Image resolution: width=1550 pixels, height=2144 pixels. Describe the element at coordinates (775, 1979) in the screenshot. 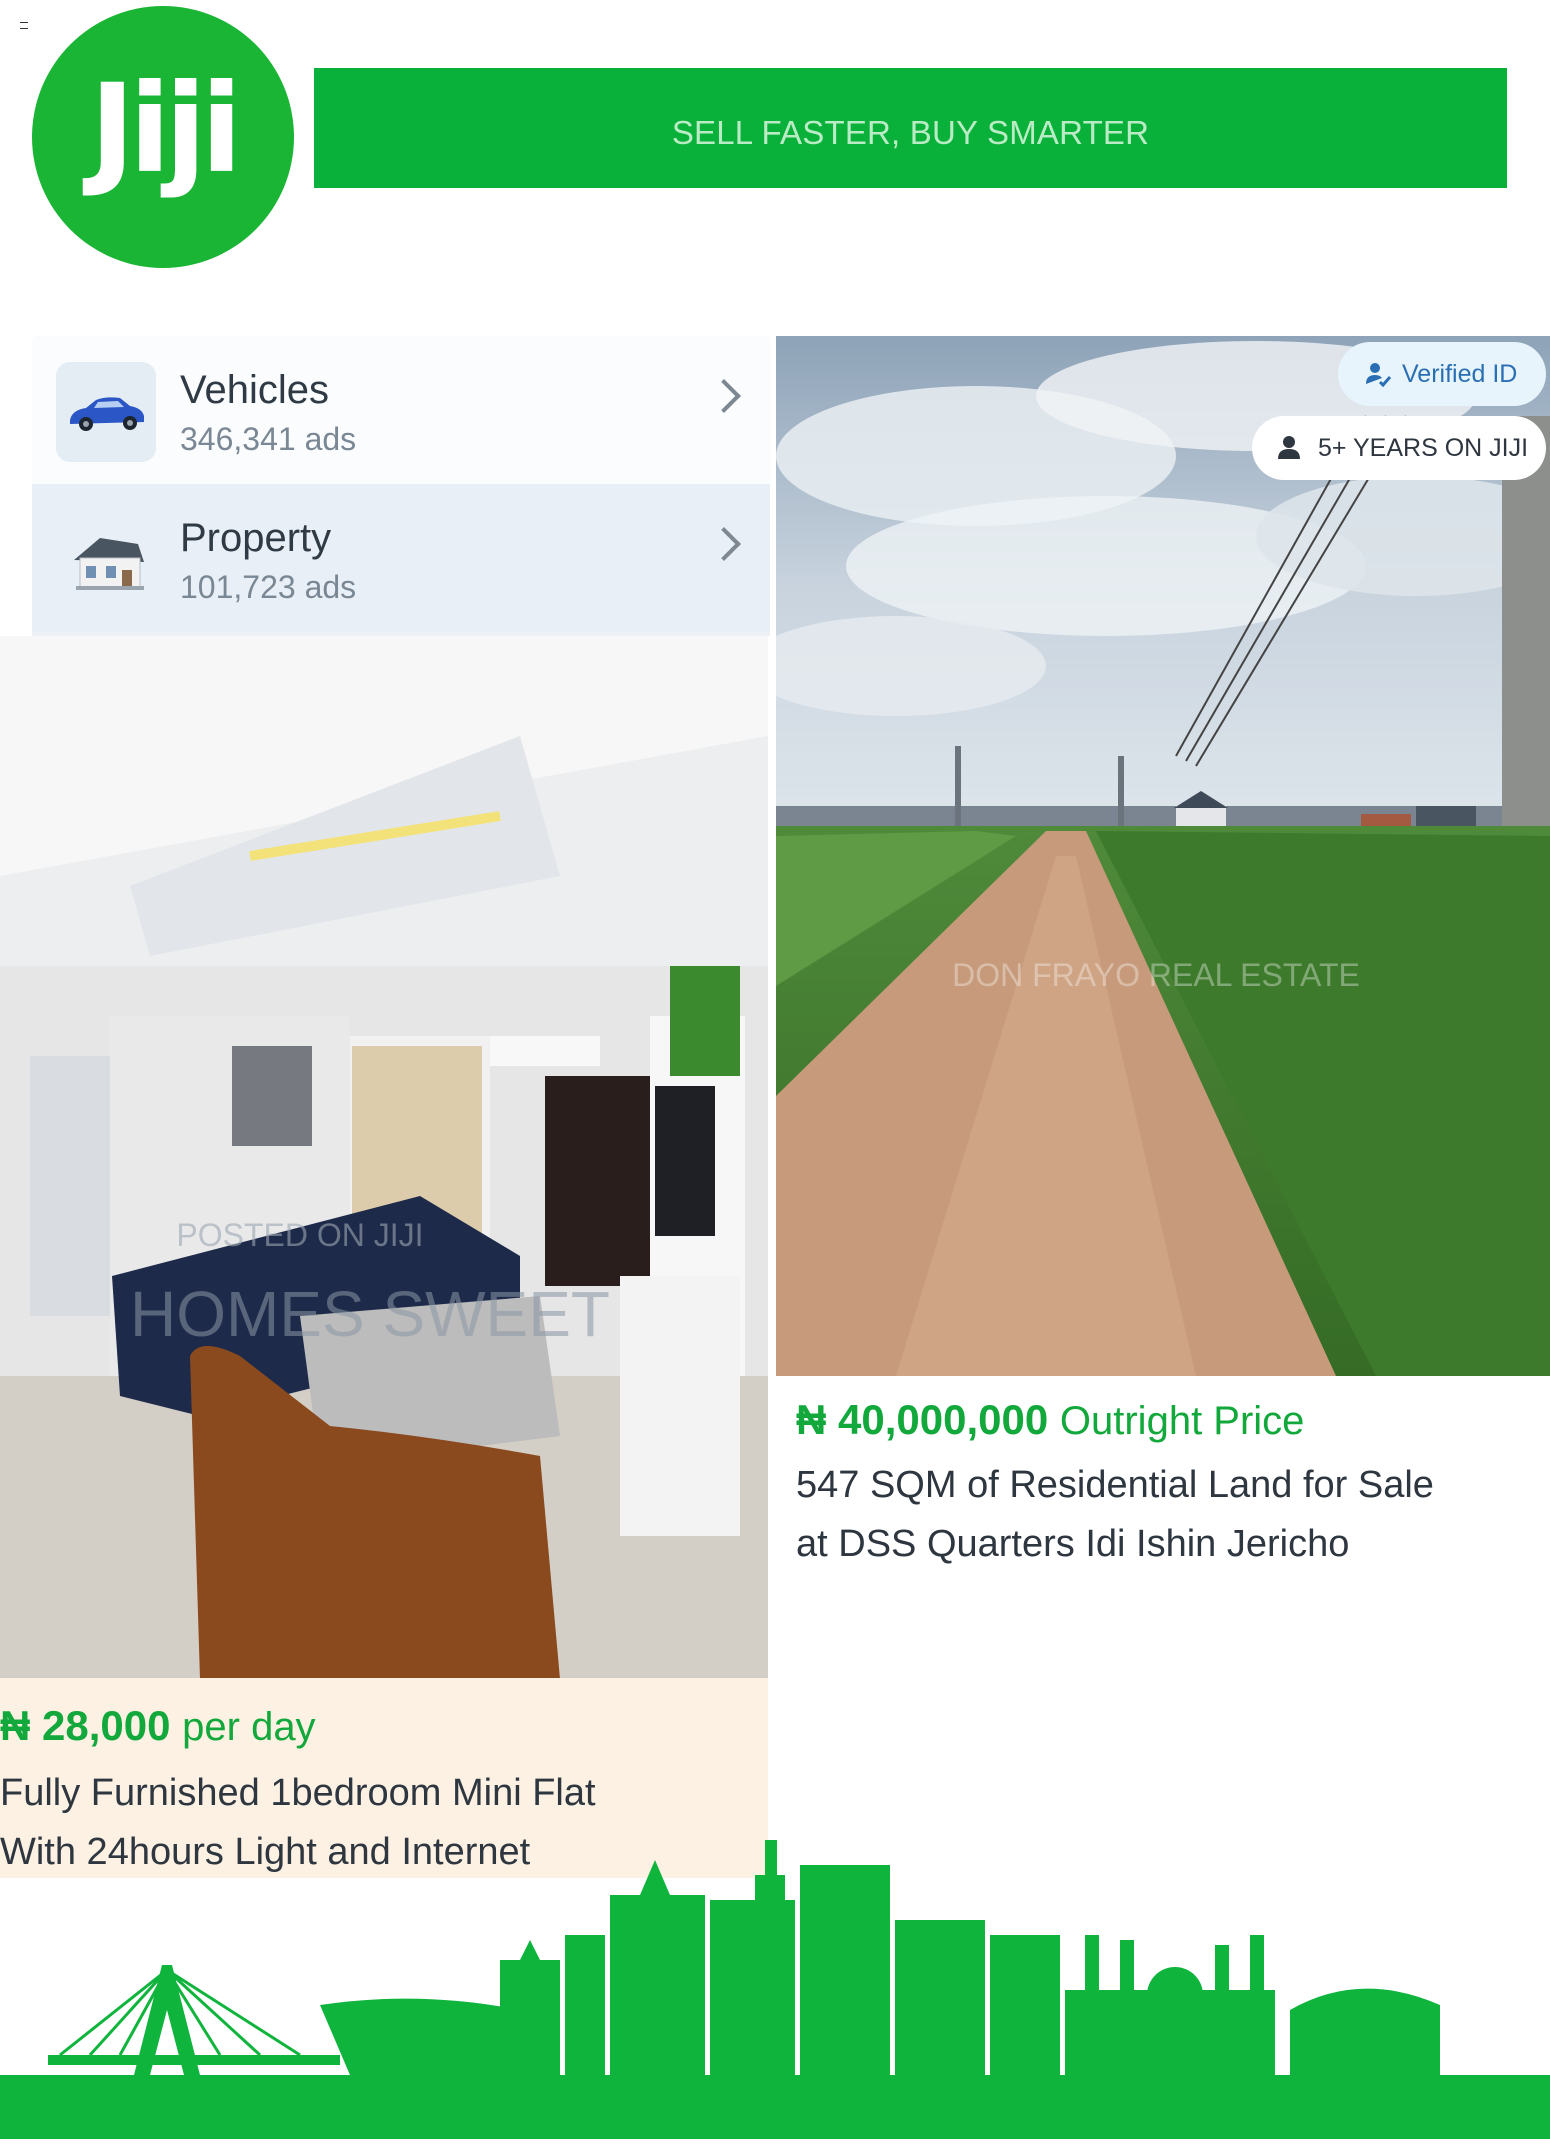

I see `city-skyline-footer` at that location.